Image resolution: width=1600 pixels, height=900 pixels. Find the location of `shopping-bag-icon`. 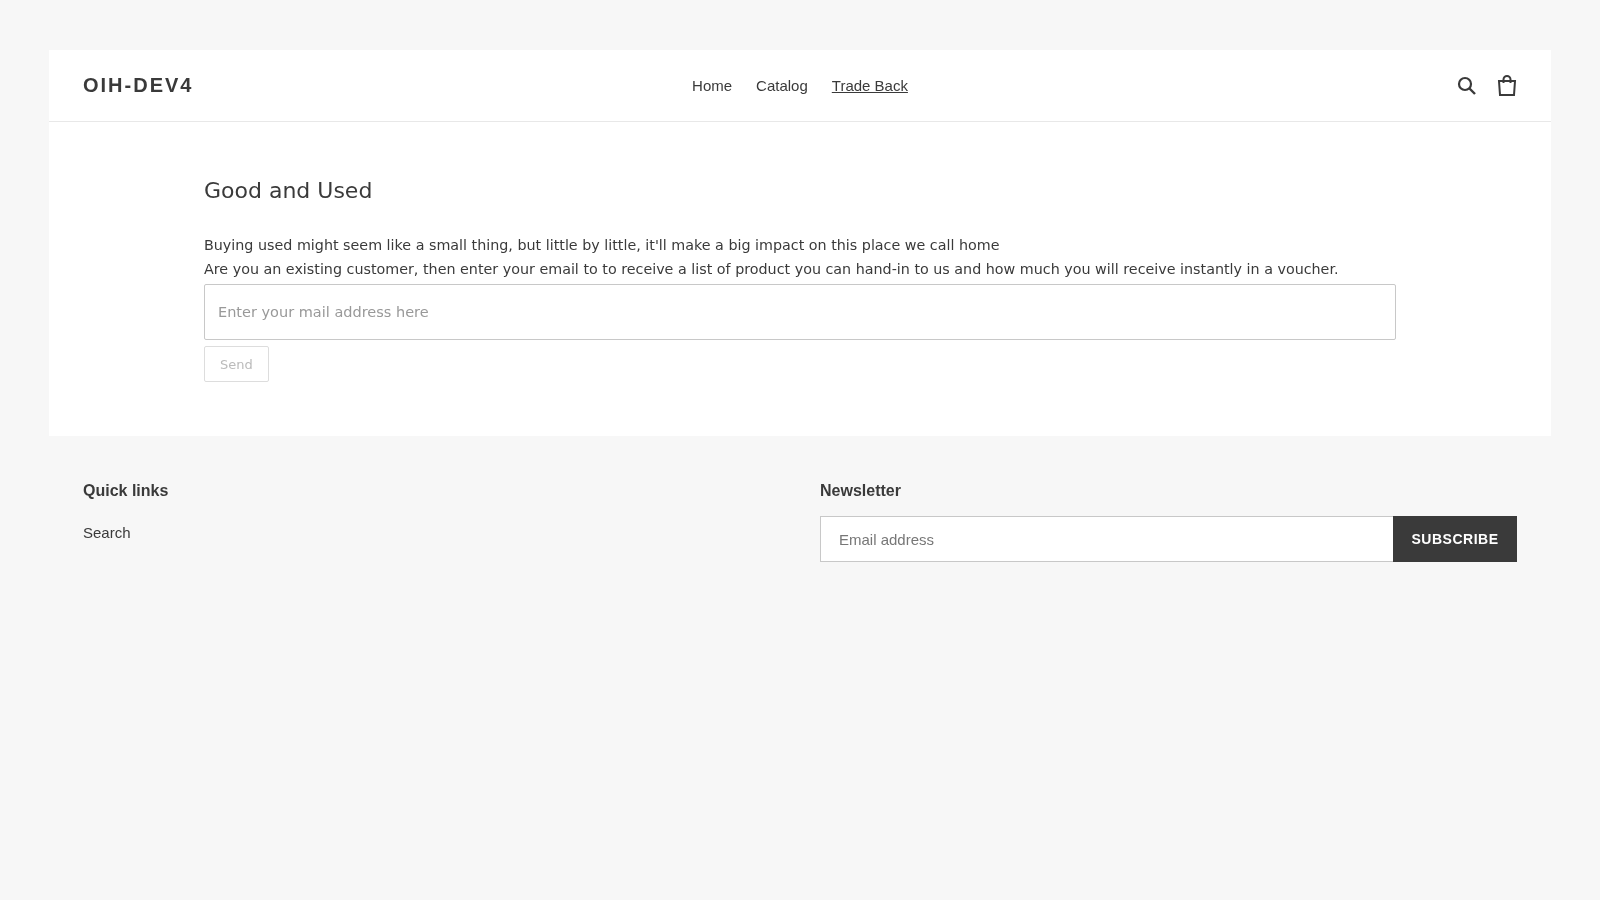

shopping-bag-icon is located at coordinates (1507, 85).